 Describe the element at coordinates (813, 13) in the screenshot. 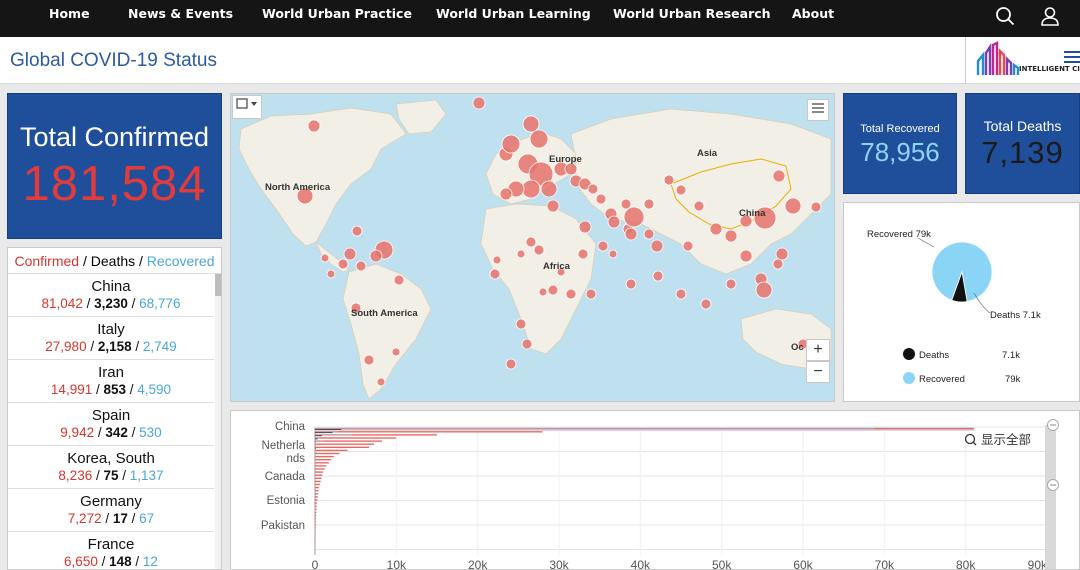

I see `nav-about: About` at that location.